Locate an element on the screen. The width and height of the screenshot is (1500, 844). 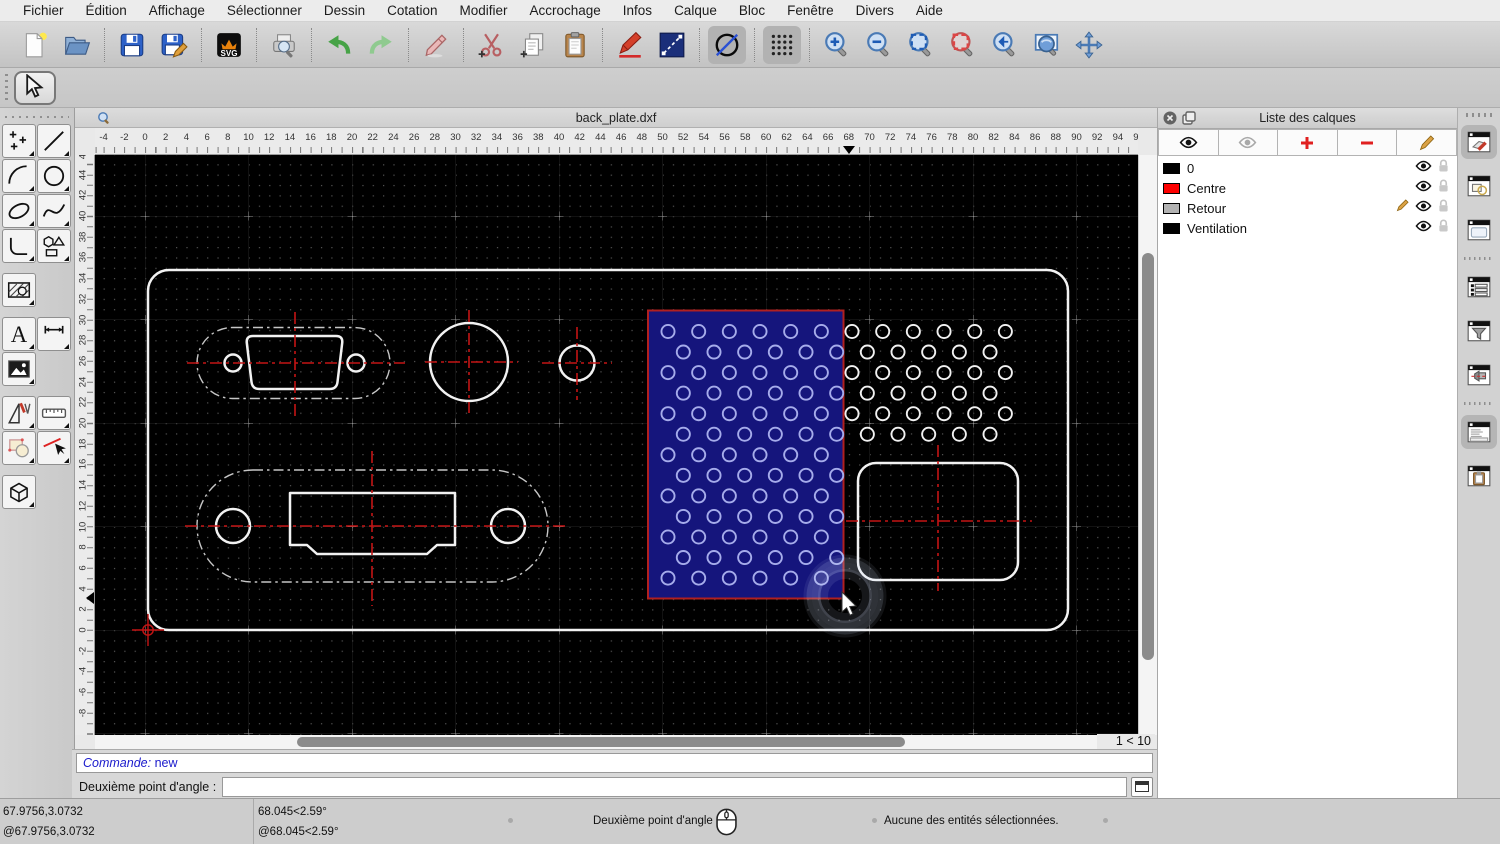
menu-aide: Aide is located at coordinates (929, 11).